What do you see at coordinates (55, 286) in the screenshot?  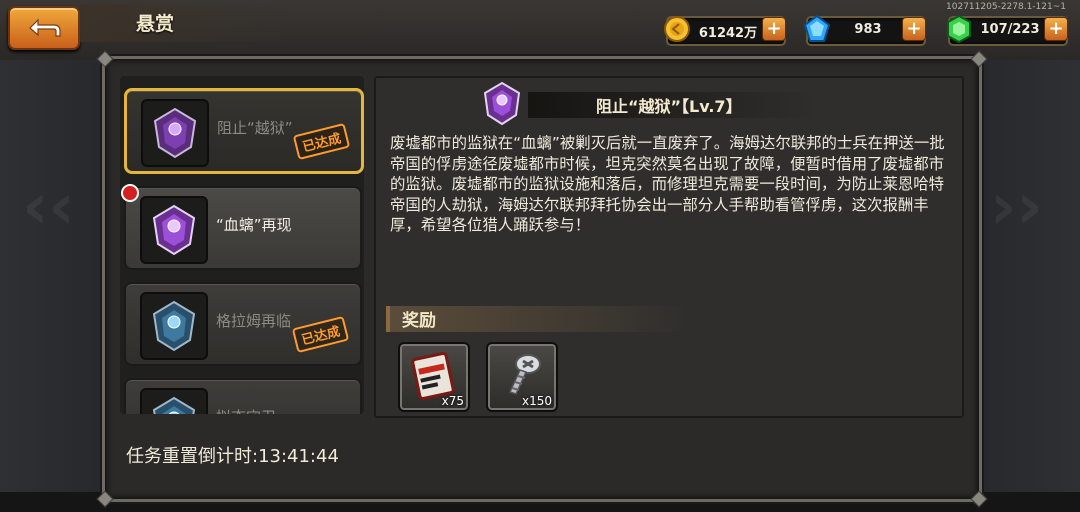 I see `left-wall` at bounding box center [55, 286].